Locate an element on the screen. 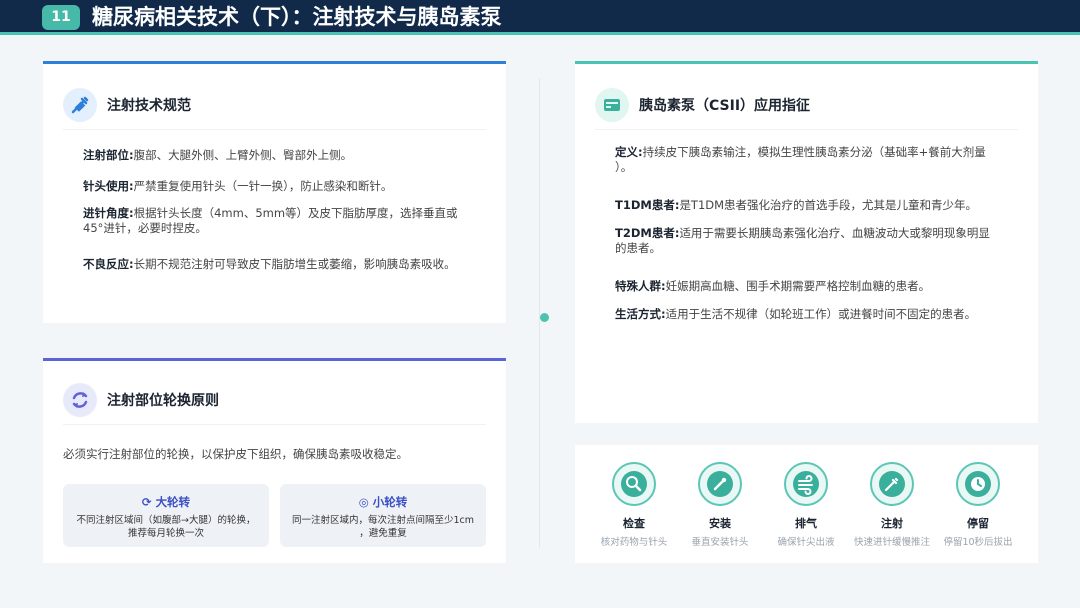  card-title: 胰岛素泵（CSII）应用指征 is located at coordinates (725, 106).